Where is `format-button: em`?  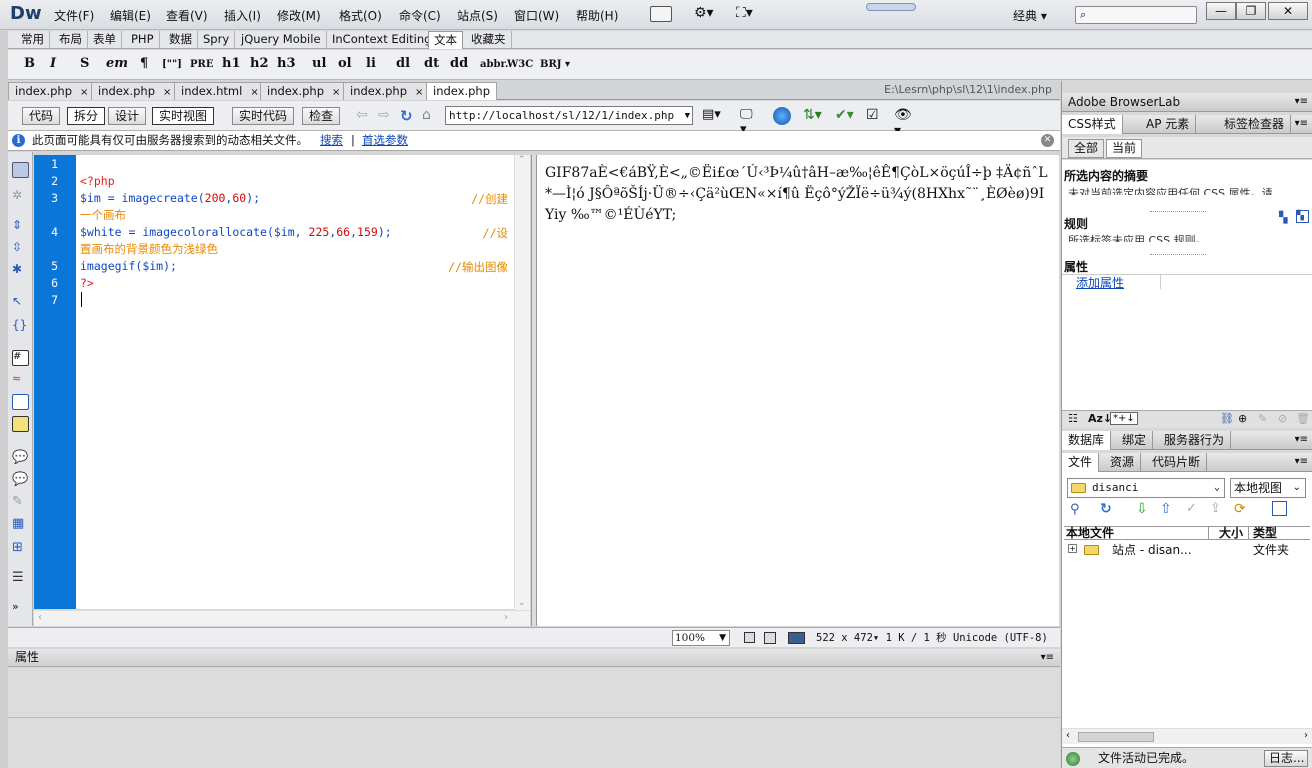
format-button: em is located at coordinates (117, 65).